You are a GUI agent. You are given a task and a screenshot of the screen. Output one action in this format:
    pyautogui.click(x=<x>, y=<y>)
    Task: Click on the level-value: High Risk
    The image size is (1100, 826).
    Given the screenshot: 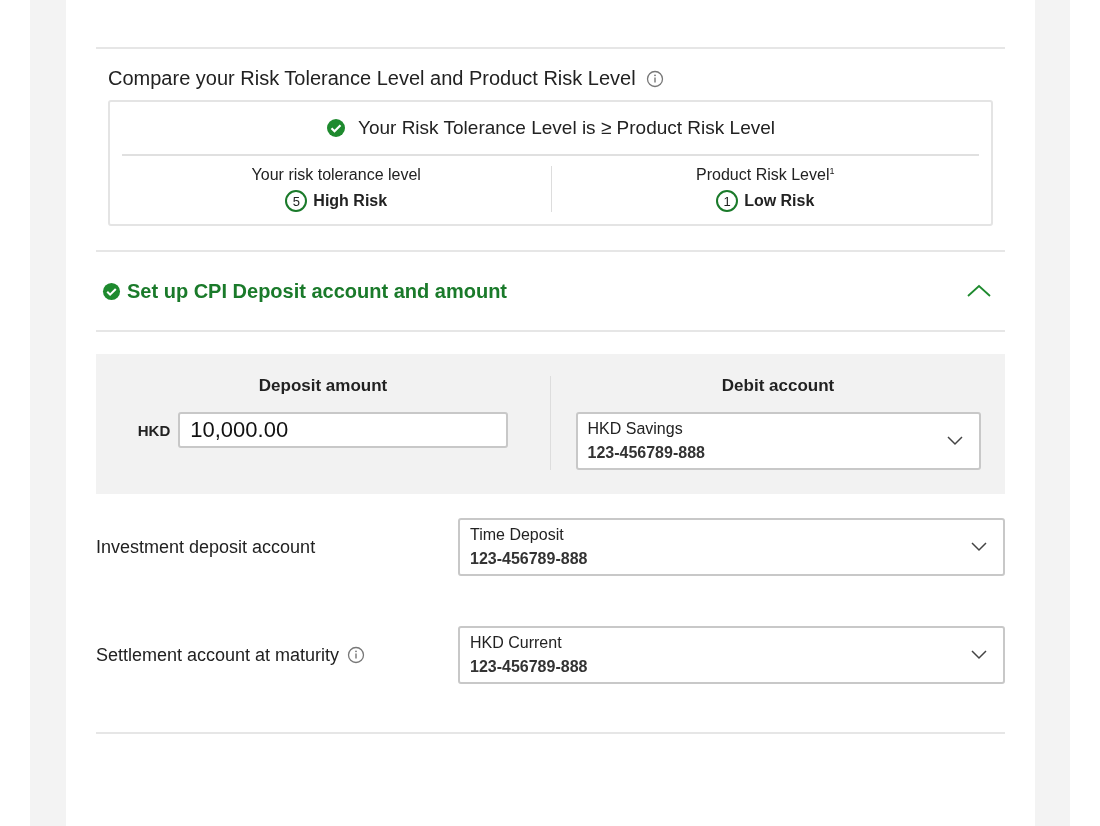 What is the action you would take?
    pyautogui.click(x=350, y=201)
    